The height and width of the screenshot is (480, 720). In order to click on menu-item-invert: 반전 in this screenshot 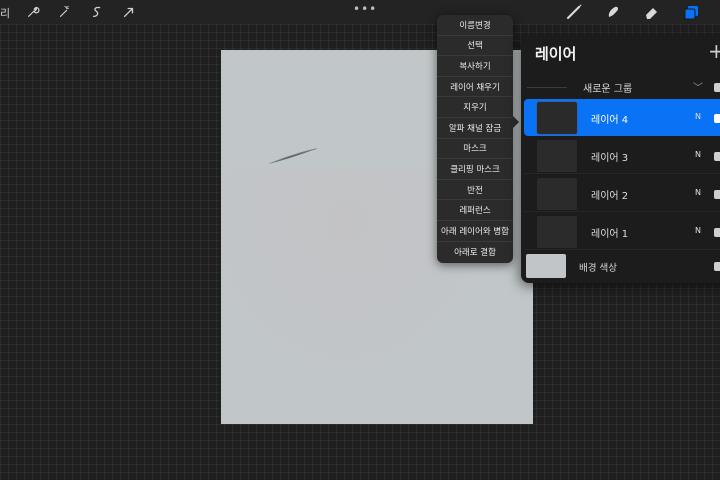, I will do `click(475, 190)`.